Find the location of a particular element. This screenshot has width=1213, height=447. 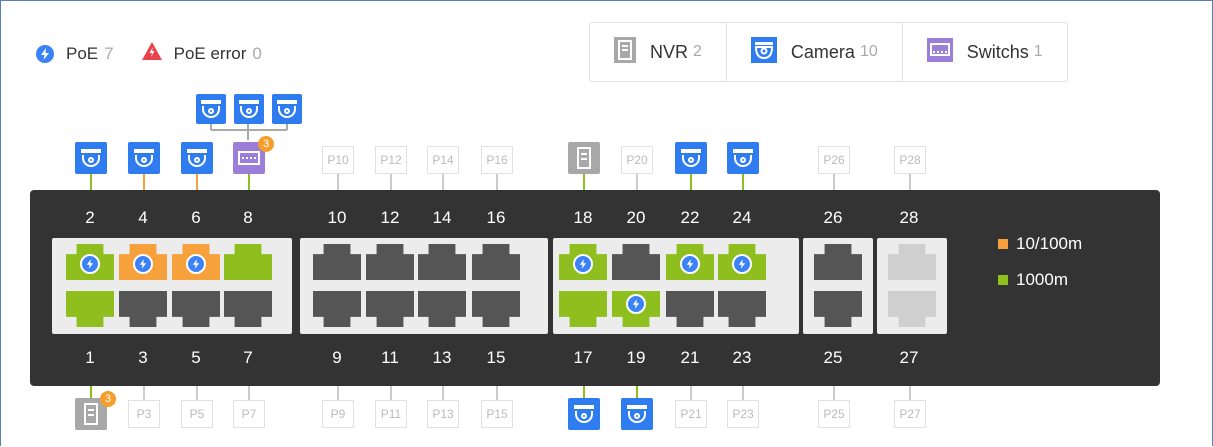

empty-port-box: P15 is located at coordinates (497, 414).